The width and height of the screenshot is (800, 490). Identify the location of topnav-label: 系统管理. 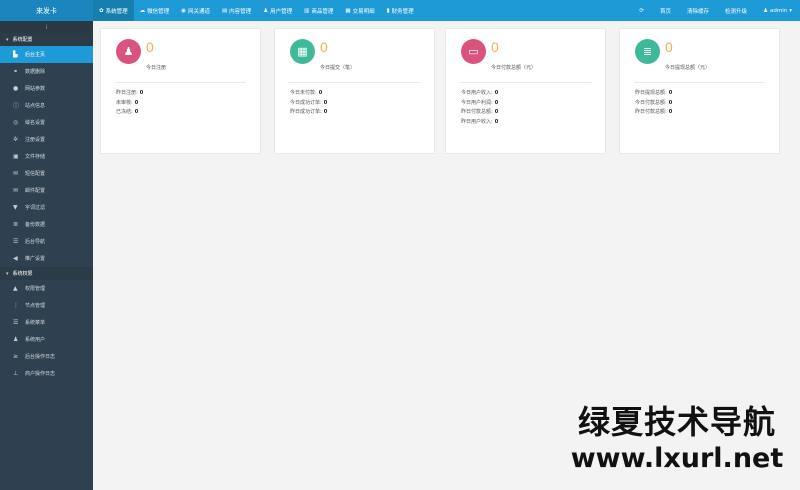
(116, 11).